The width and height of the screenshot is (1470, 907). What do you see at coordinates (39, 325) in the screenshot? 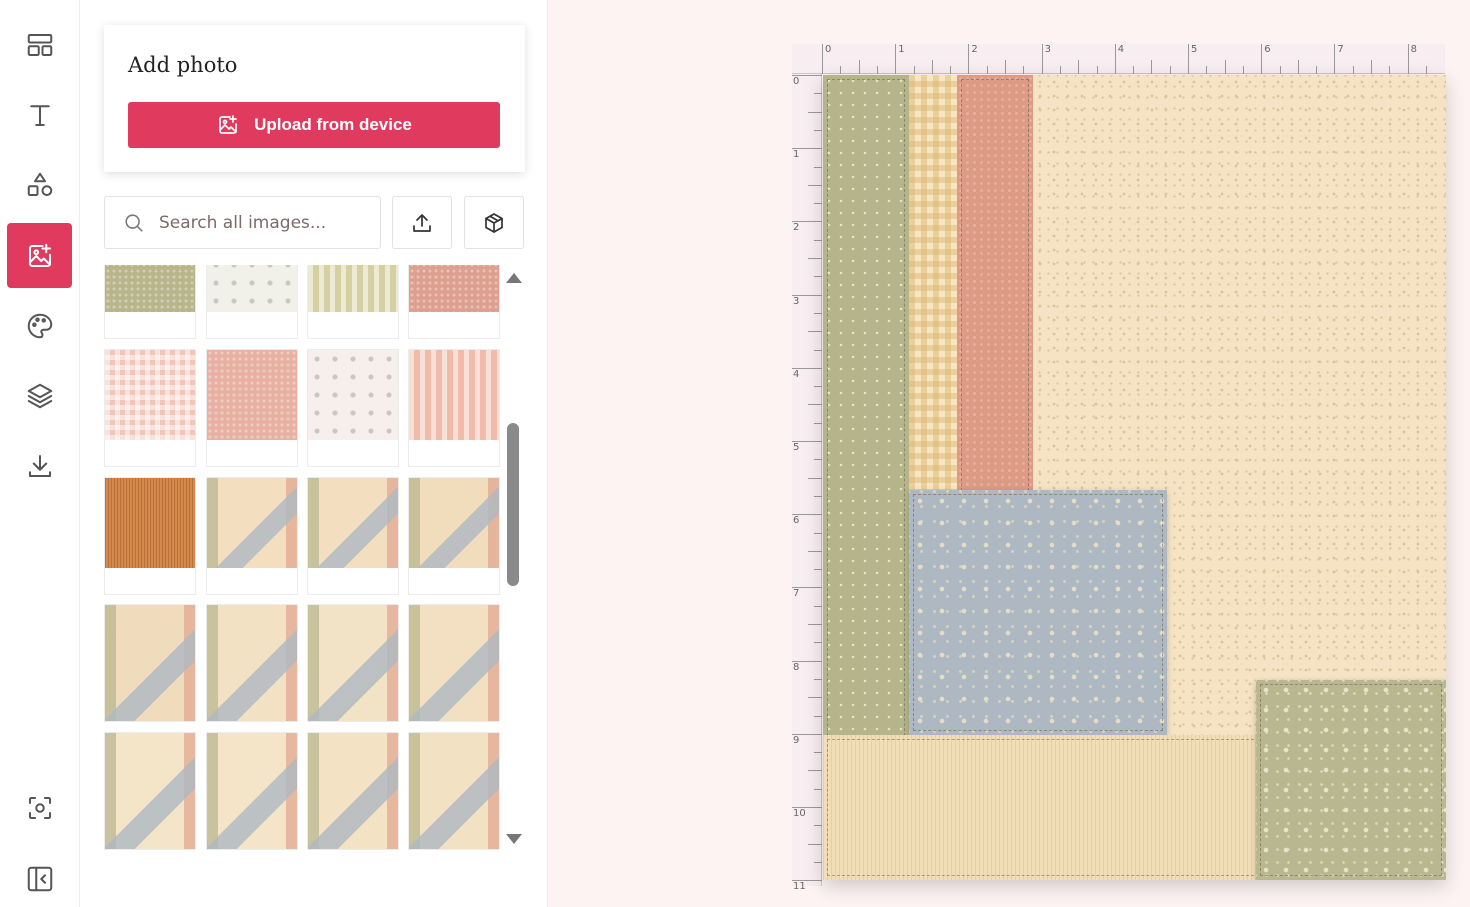
I see `background-button` at bounding box center [39, 325].